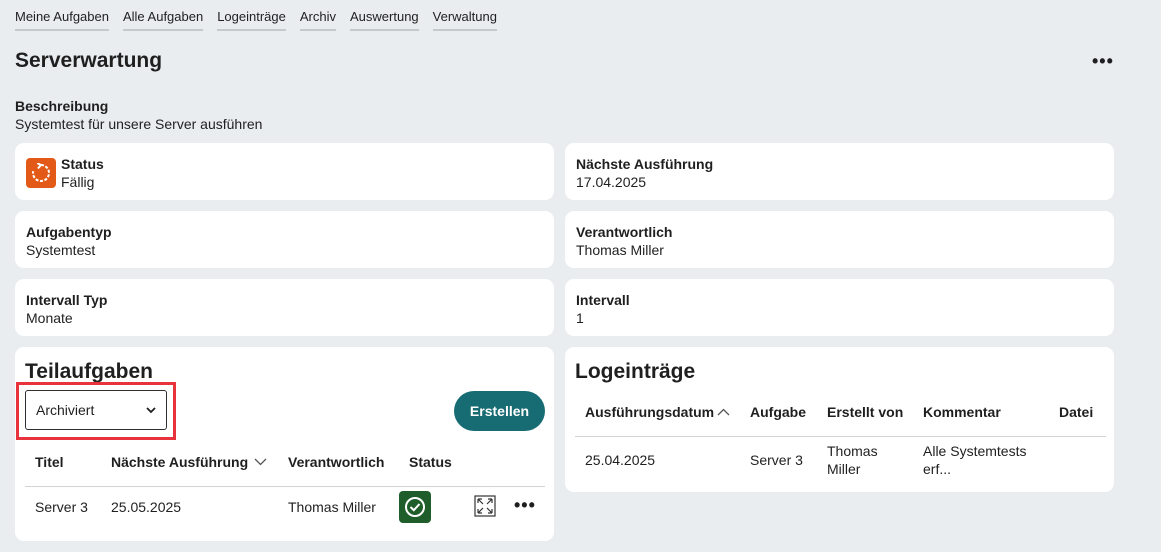  What do you see at coordinates (49, 462) in the screenshot?
I see `col-title: Titel` at bounding box center [49, 462].